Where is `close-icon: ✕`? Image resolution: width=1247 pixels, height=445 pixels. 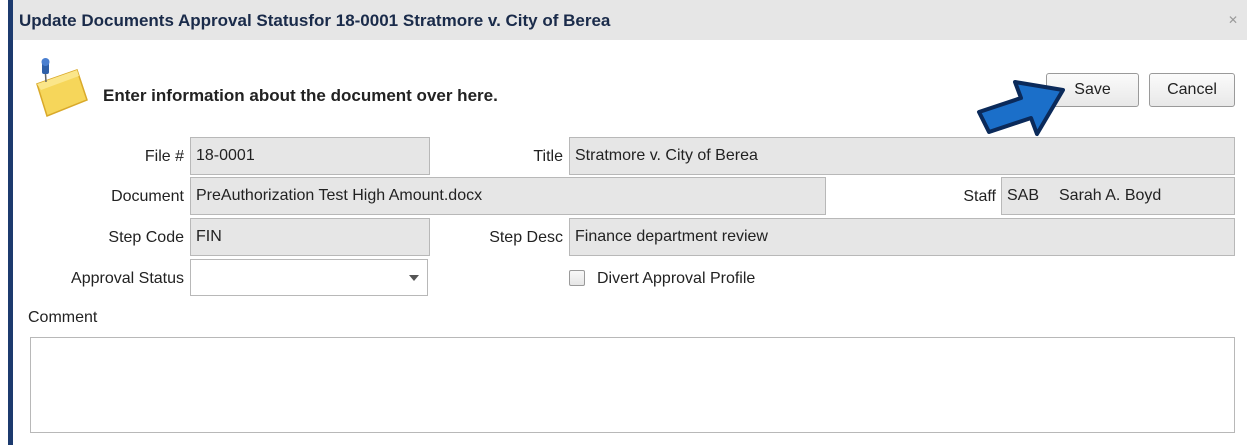
close-icon: ✕ is located at coordinates (1233, 20).